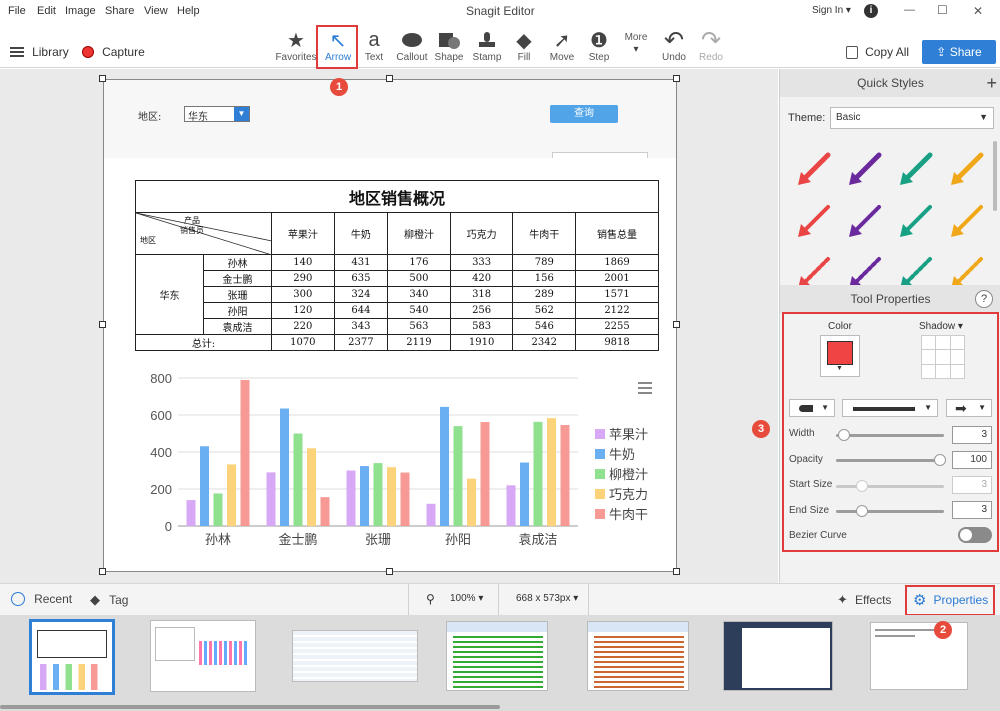 The image size is (1000, 711). Describe the element at coordinates (397, 326) in the screenshot. I see `table-row: 袁成洁 220 343 563 583 546 2255` at that location.